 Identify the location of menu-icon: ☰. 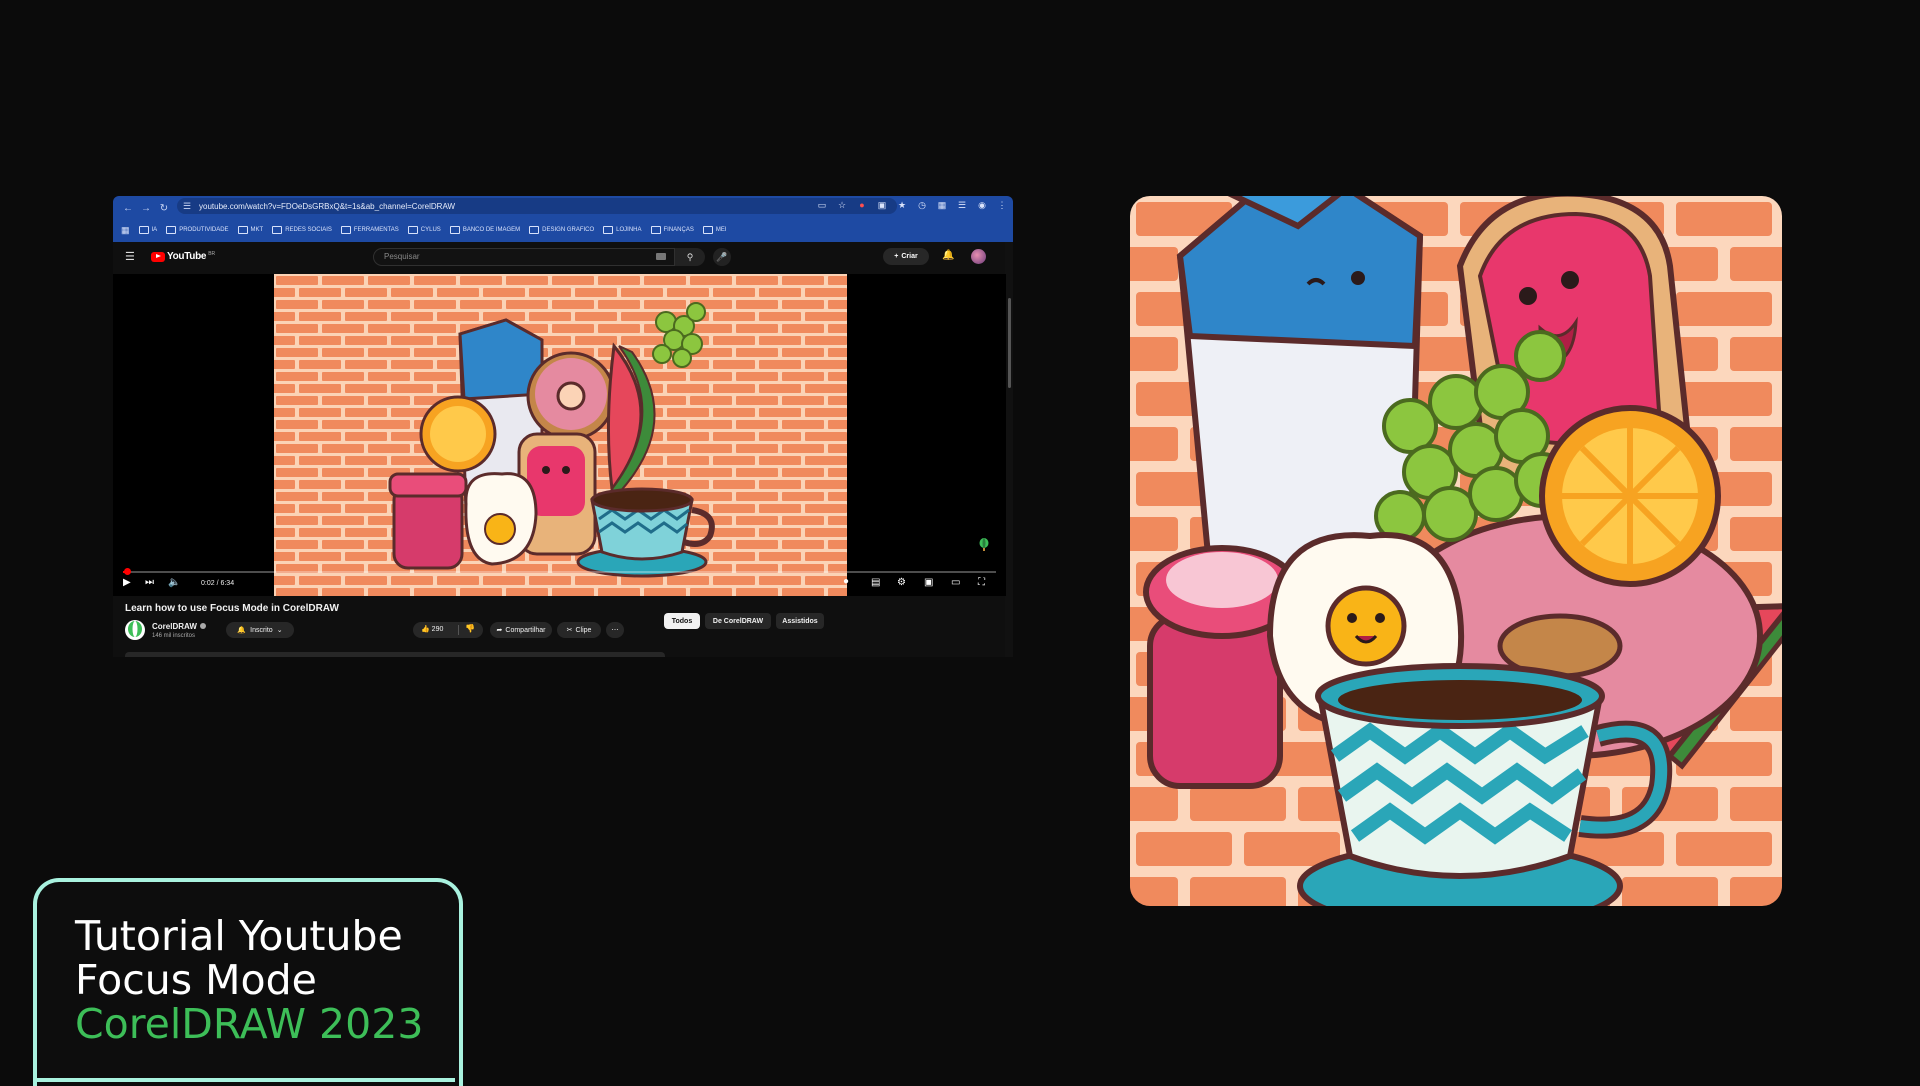
(962, 205).